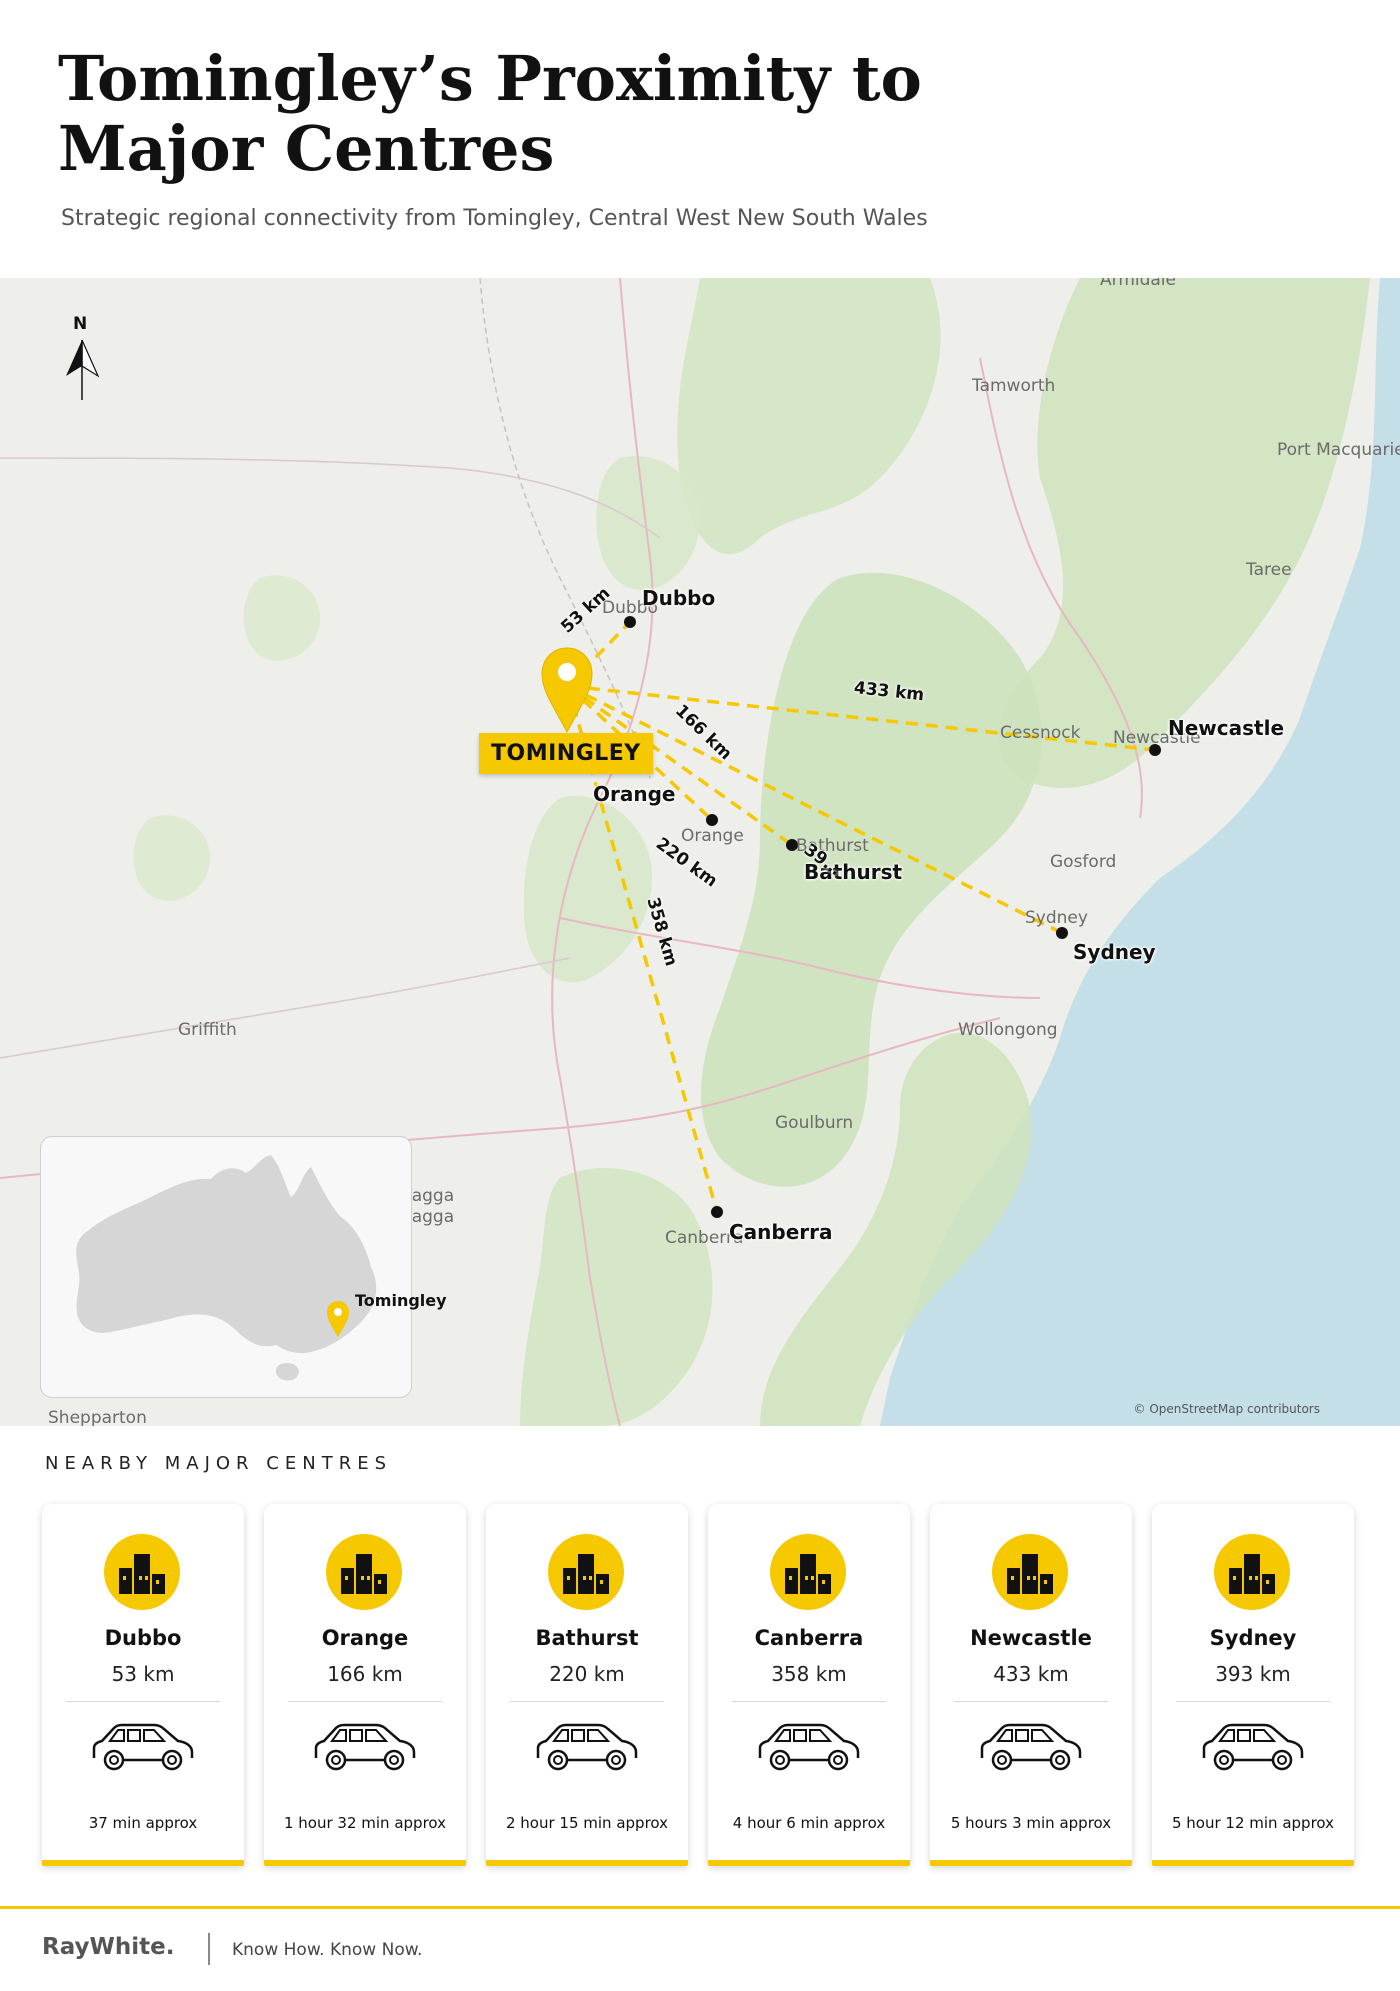 This screenshot has width=1400, height=1991. Describe the element at coordinates (401, 1300) in the screenshot. I see `inset-tomingley-label: Tomingley` at that location.